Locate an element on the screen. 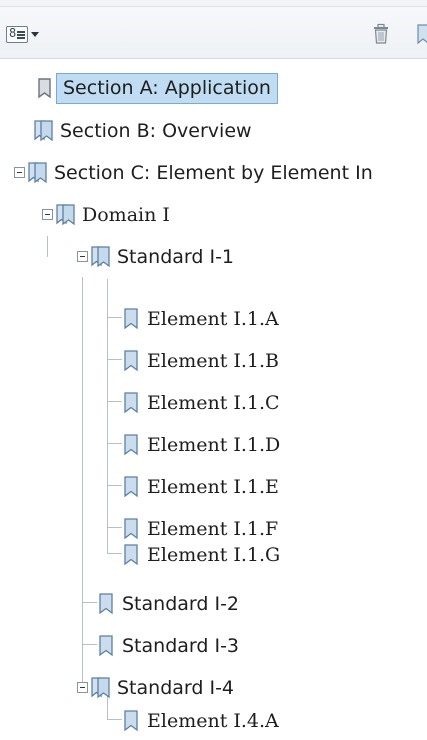  bookmark-label: Element I.1.B is located at coordinates (213, 360).